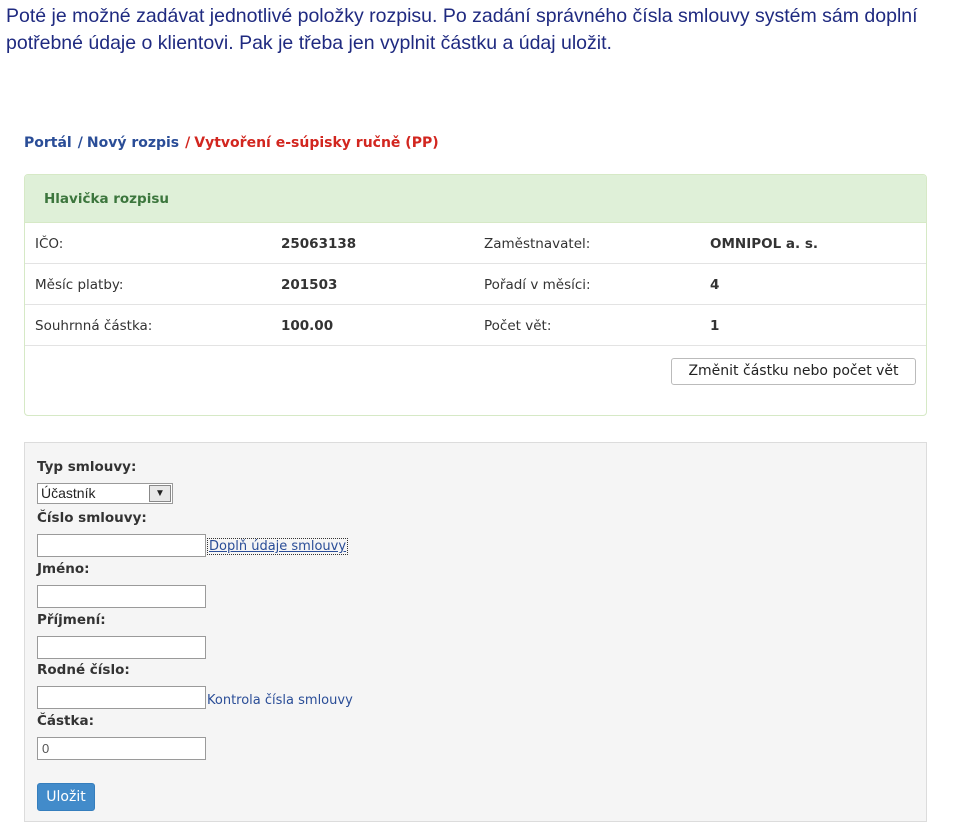  I want to click on fill-contract-data-link: Doplň údaje smlouvy, so click(278, 546).